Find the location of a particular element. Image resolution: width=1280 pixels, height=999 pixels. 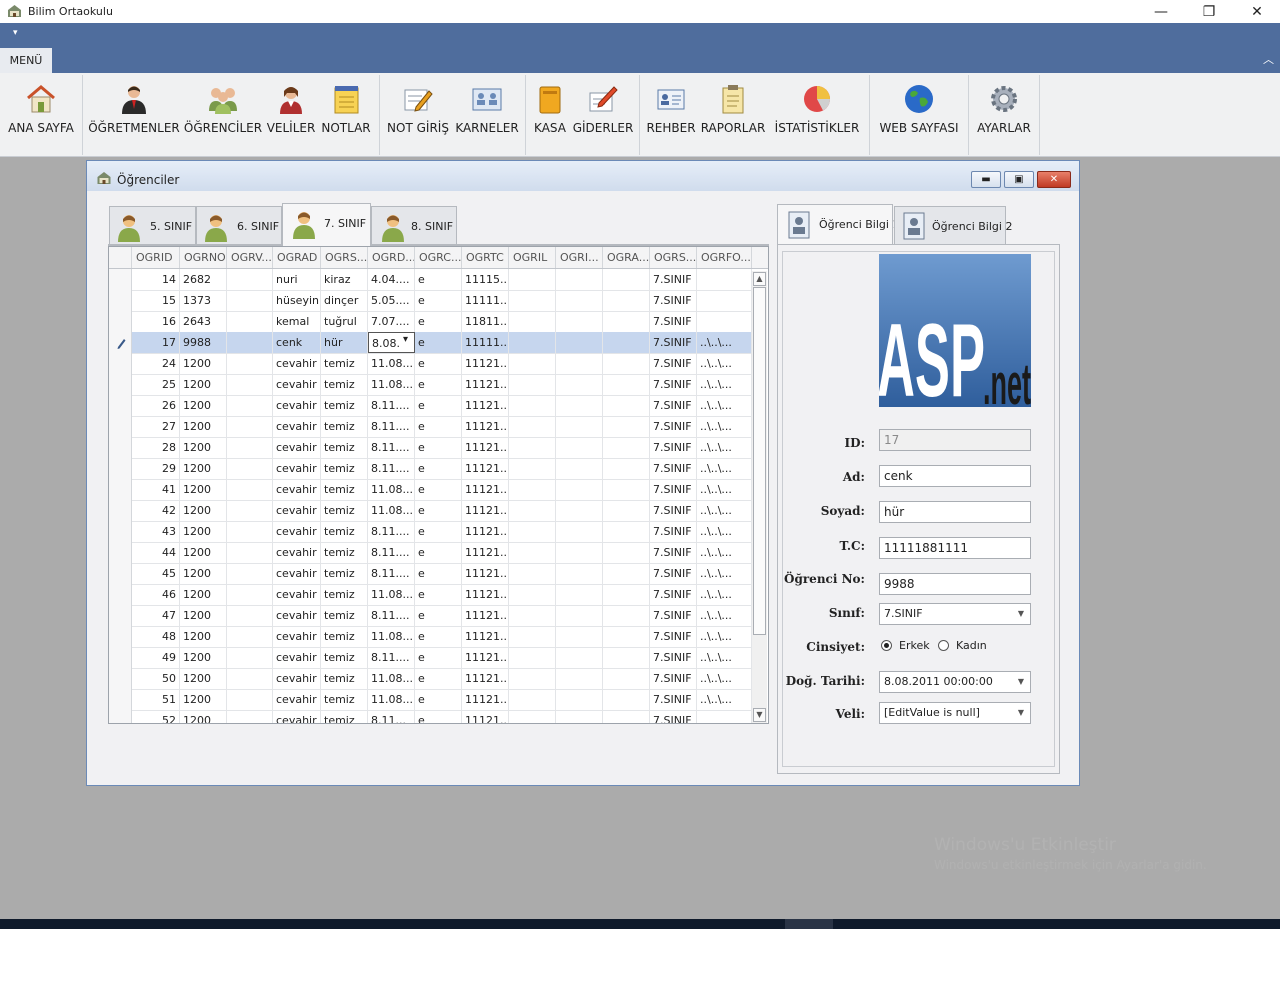

first-name-field: cenk is located at coordinates (955, 476).